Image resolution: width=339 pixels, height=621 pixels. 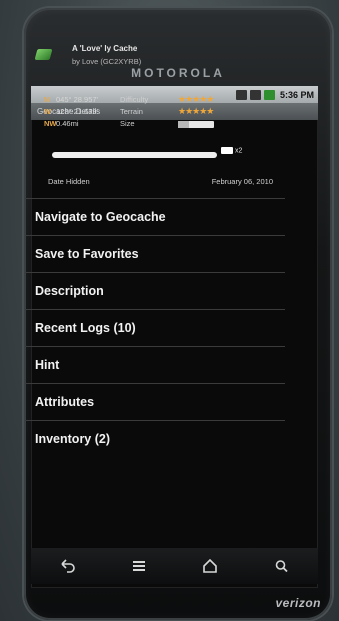 What do you see at coordinates (155, 438) in the screenshot?
I see `menu-item-inventory: Inventory (2)` at bounding box center [155, 438].